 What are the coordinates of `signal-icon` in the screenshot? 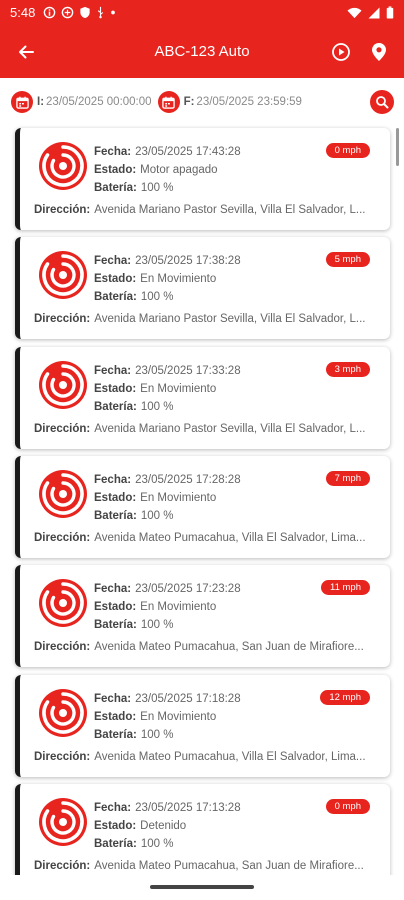 It's located at (374, 12).